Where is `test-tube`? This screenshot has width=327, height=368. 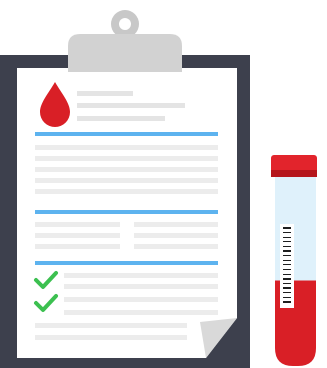
test-tube is located at coordinates (294, 260).